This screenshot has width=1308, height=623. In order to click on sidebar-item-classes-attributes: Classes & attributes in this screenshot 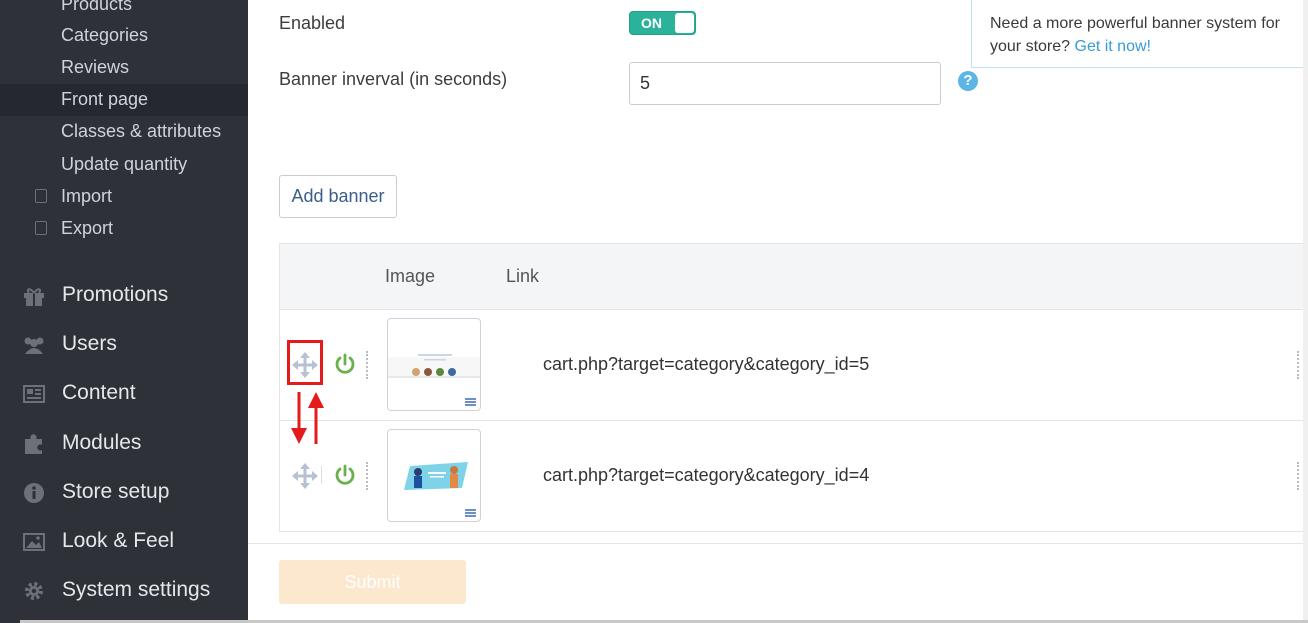, I will do `click(141, 131)`.